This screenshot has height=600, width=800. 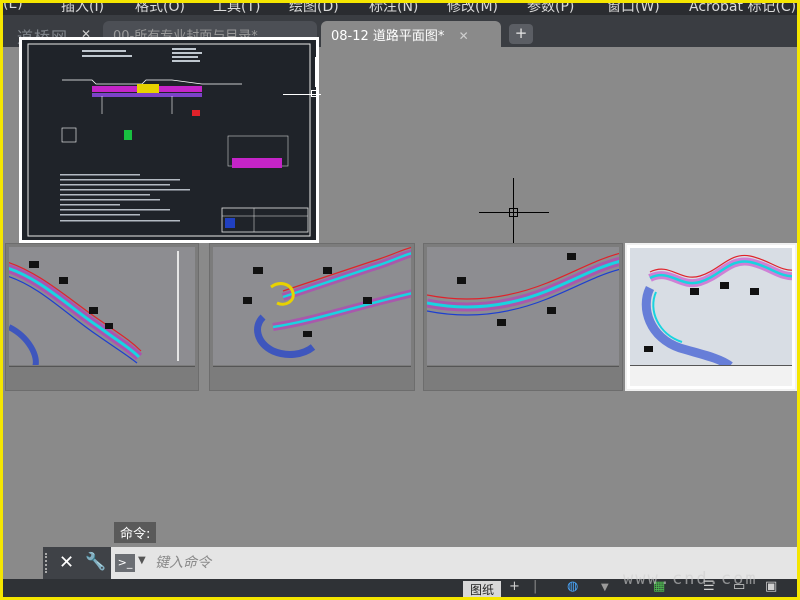 I want to click on command-line-toolbar: ✕ 🔧, so click(x=77, y=563).